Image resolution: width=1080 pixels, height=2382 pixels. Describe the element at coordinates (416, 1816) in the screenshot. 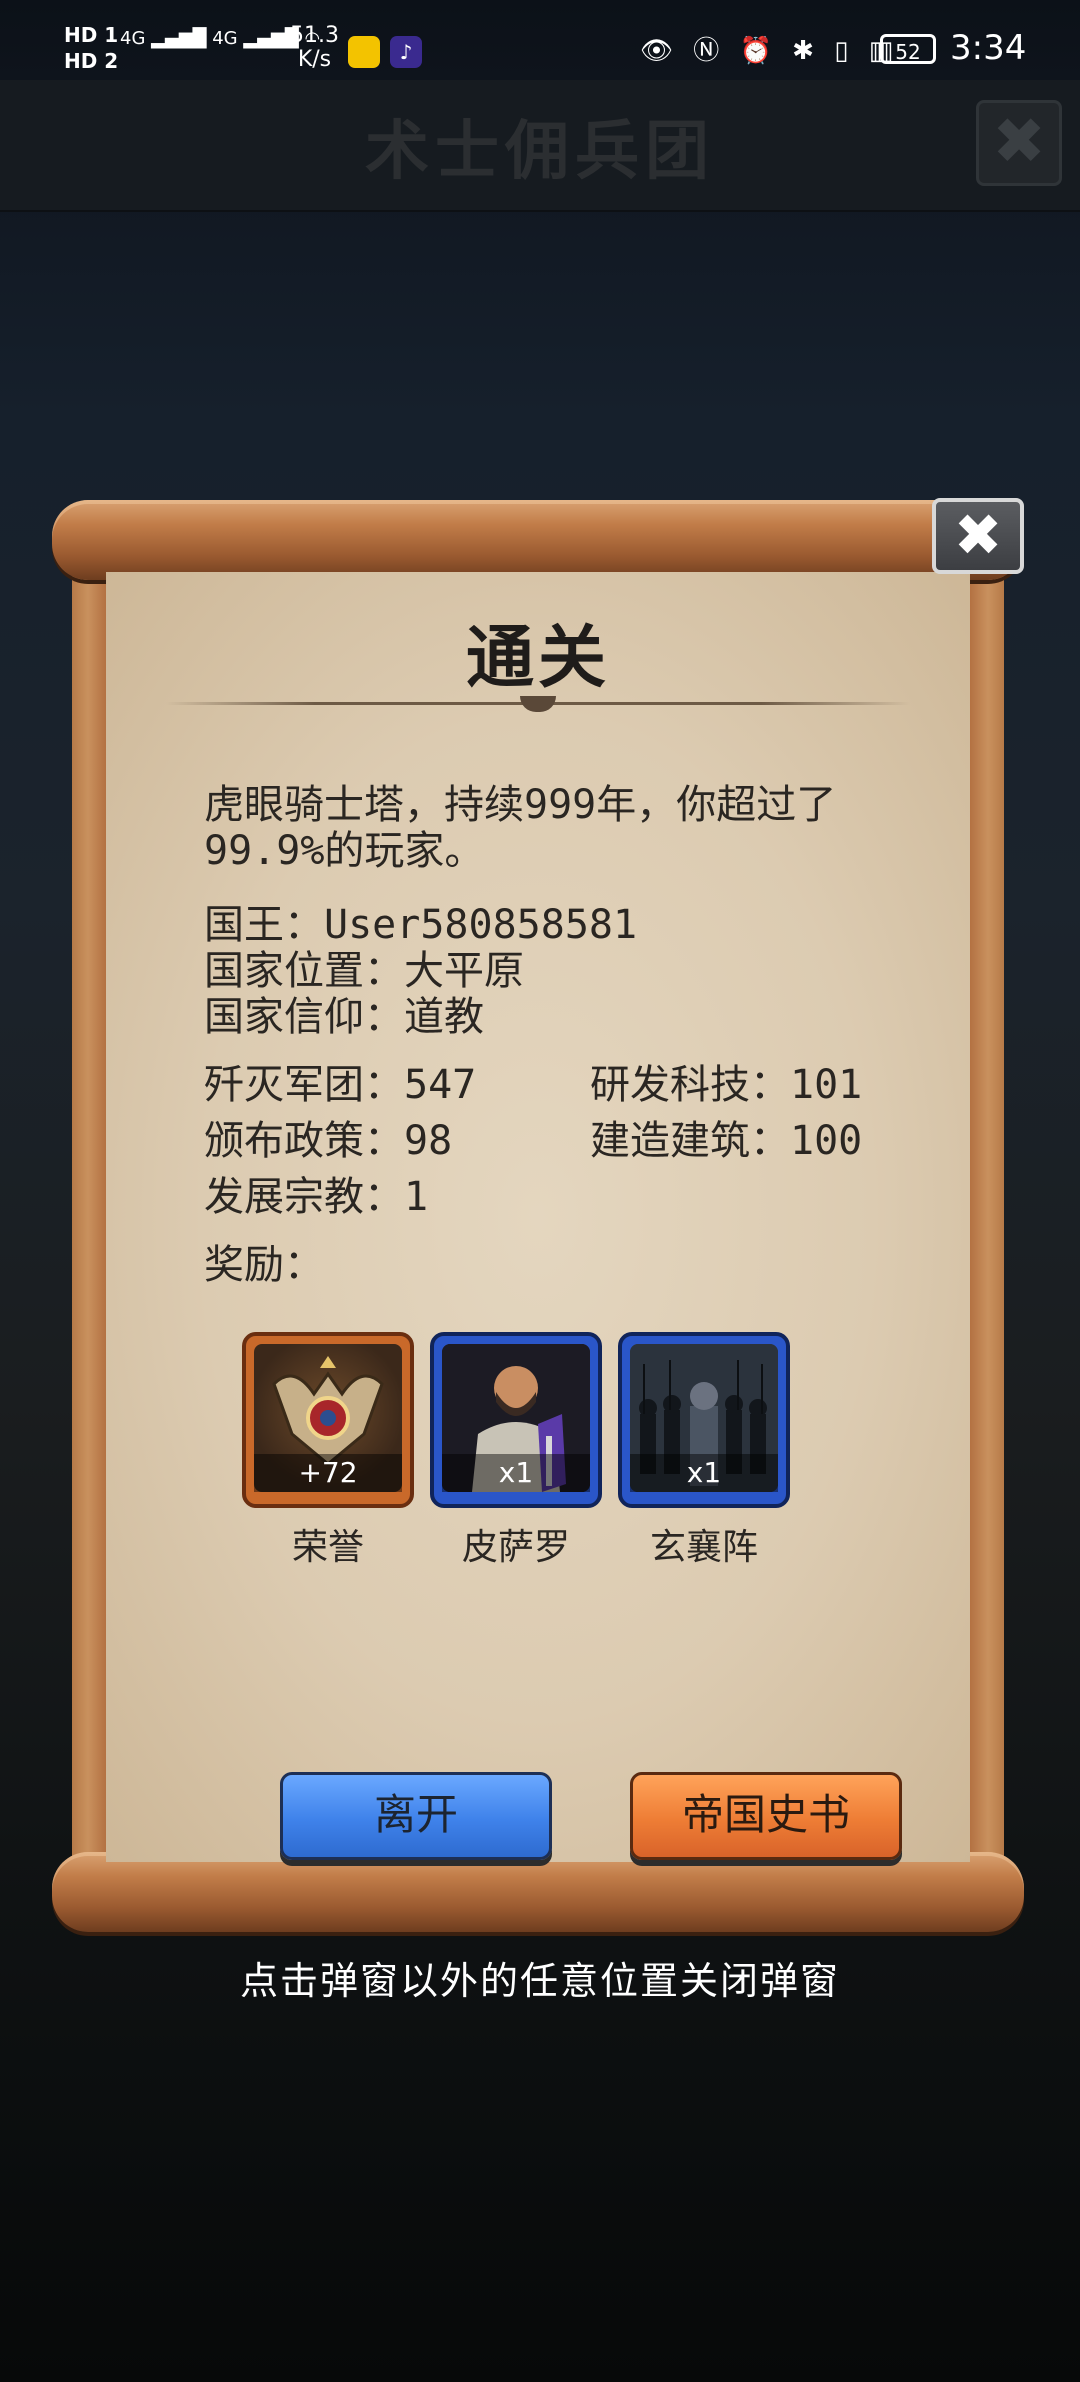

I see `leave-button: 离开` at that location.